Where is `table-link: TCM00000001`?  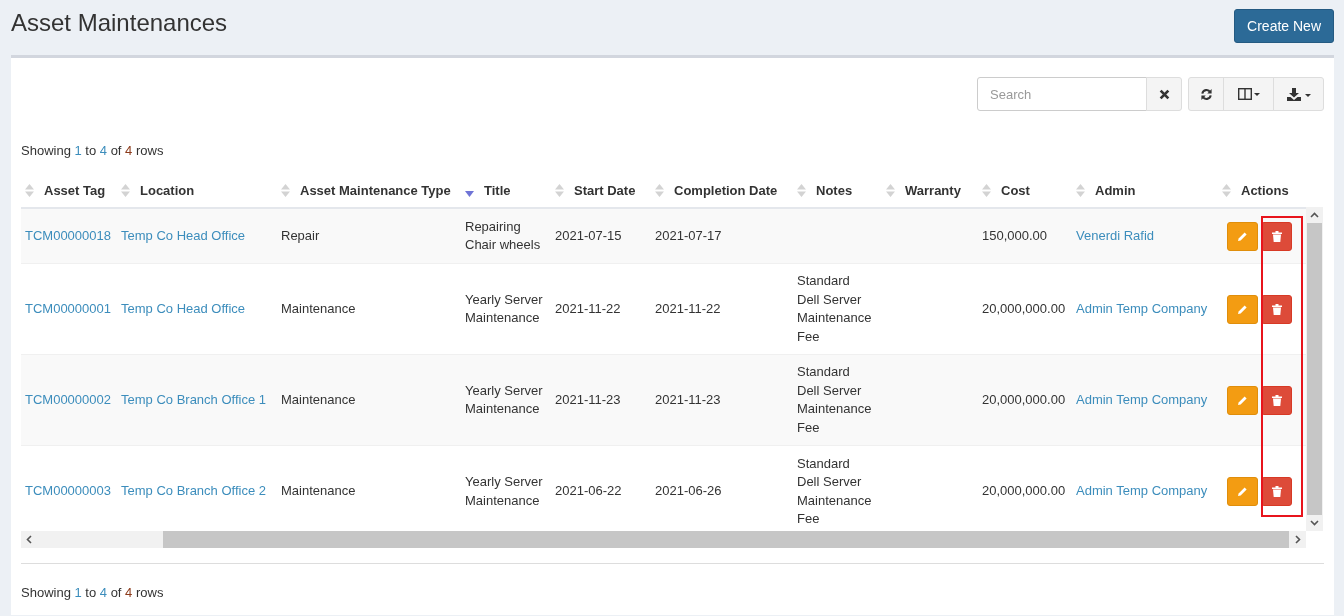
table-link: TCM00000001 is located at coordinates (68, 308).